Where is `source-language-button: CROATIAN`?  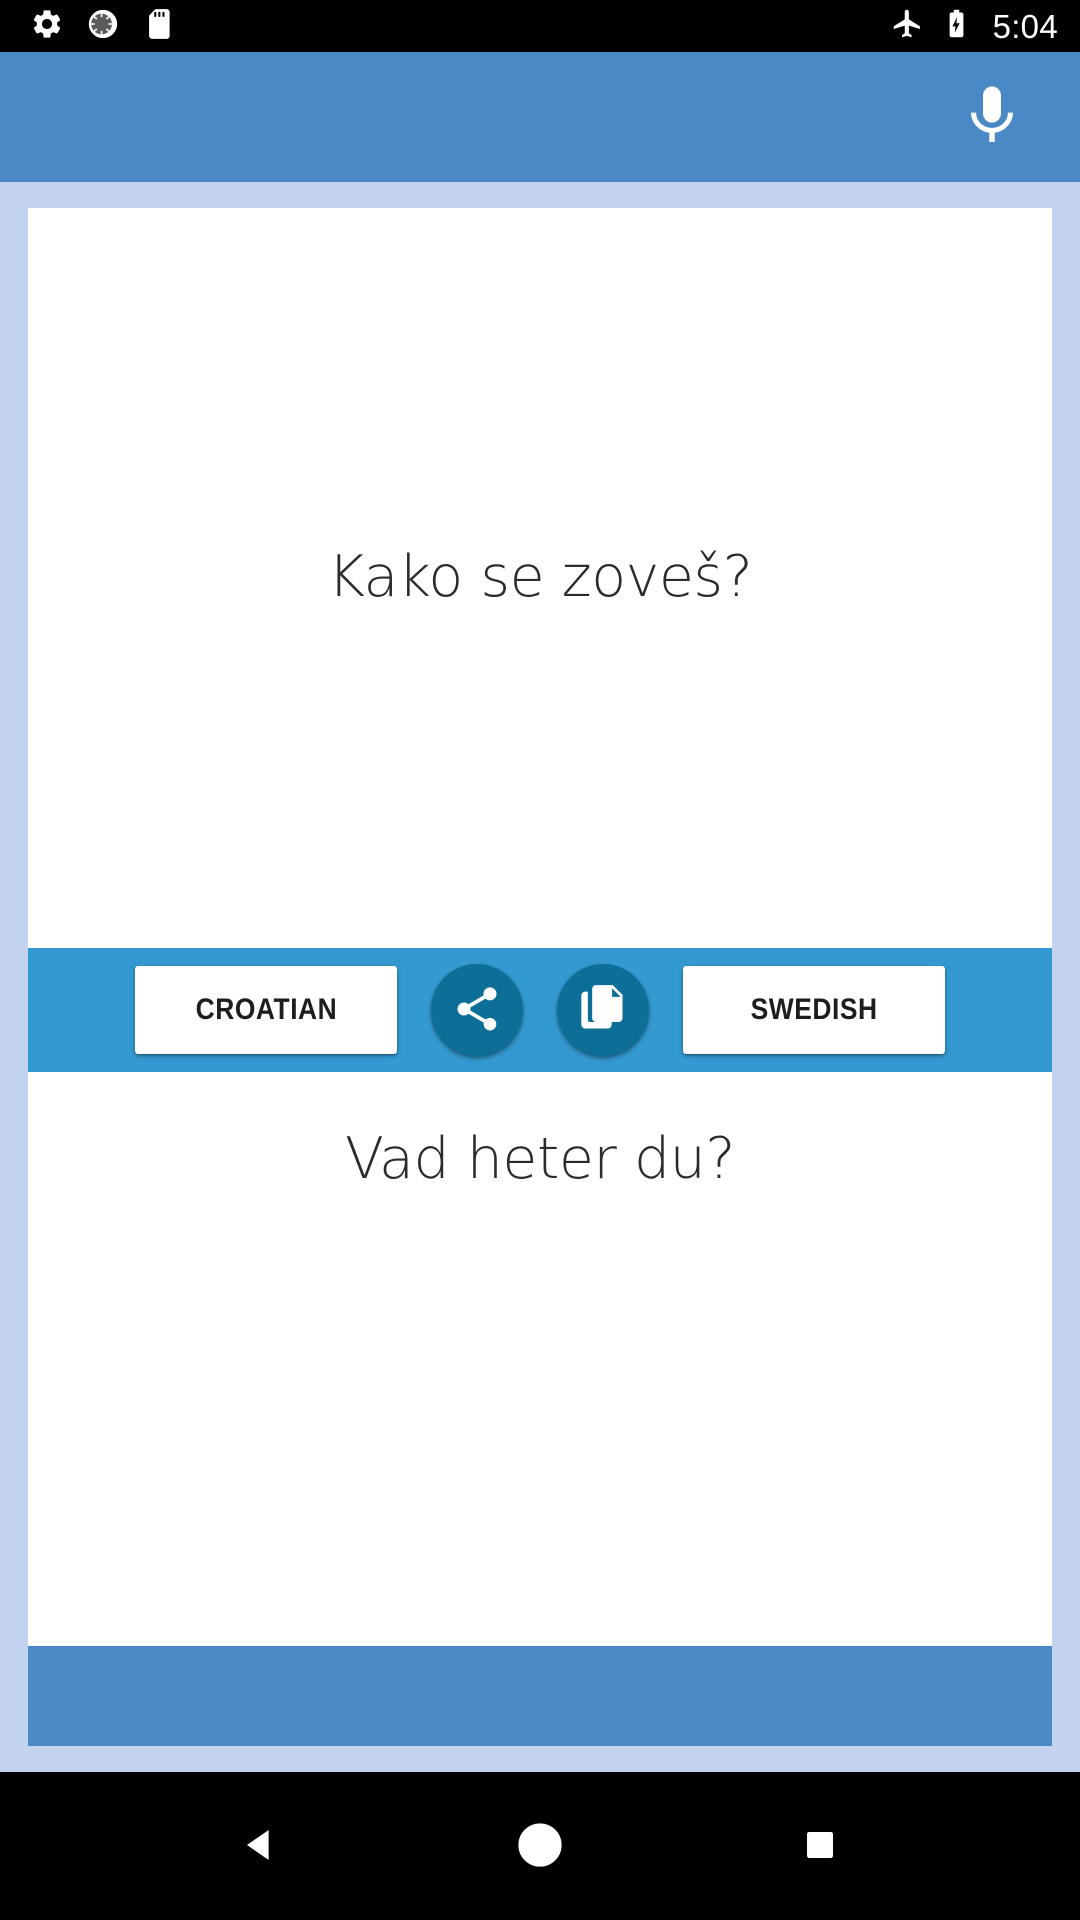 source-language-button: CROATIAN is located at coordinates (266, 1010).